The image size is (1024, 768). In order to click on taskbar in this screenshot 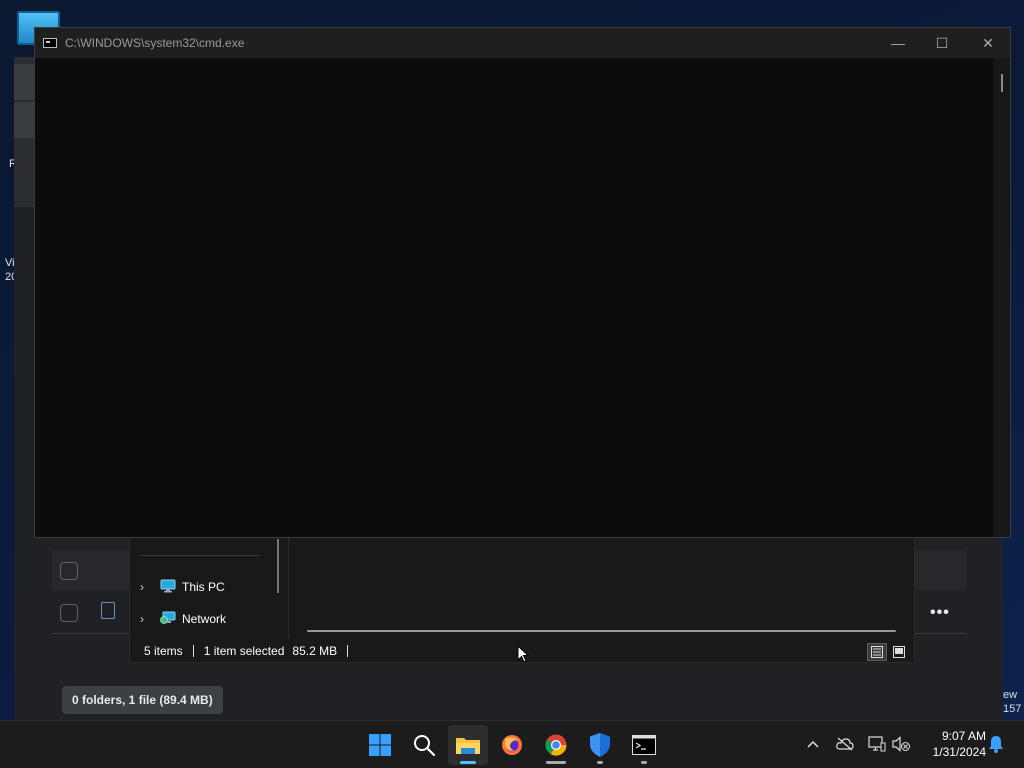, I will do `click(512, 744)`.